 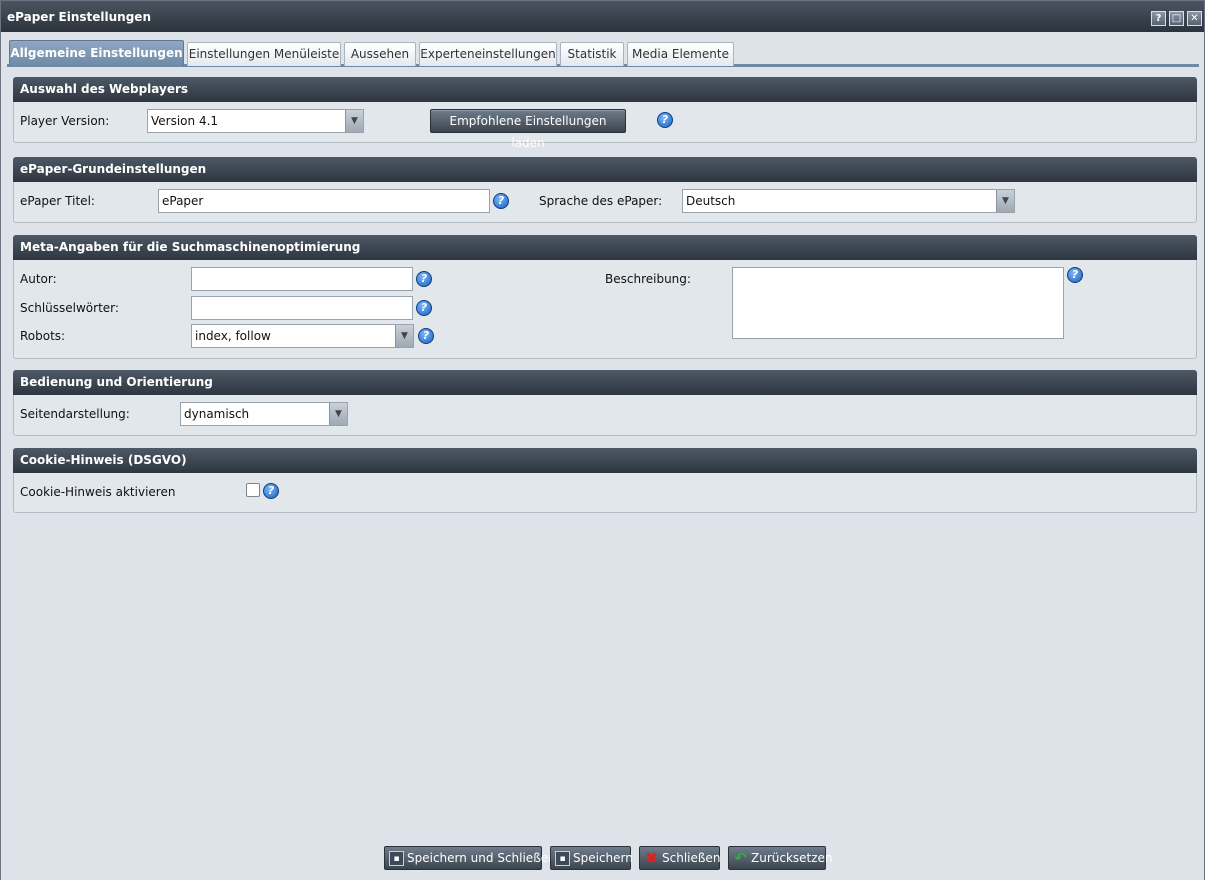 I want to click on player-version-label: Player Version:, so click(x=65, y=121).